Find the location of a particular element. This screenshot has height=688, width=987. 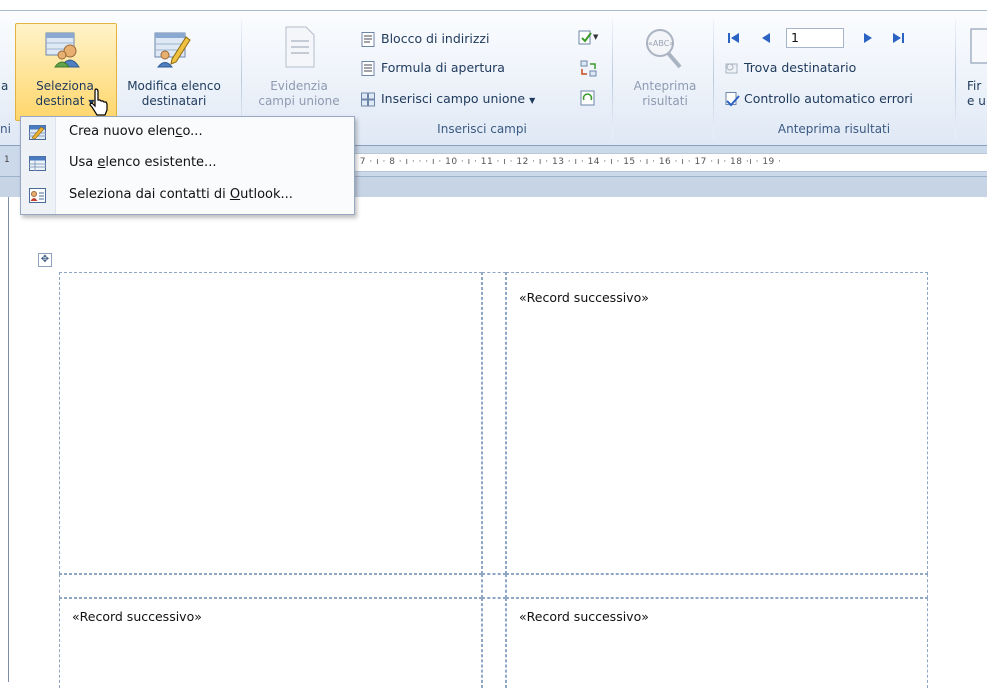

ruler-left-mark: 1 is located at coordinates (7, 160).